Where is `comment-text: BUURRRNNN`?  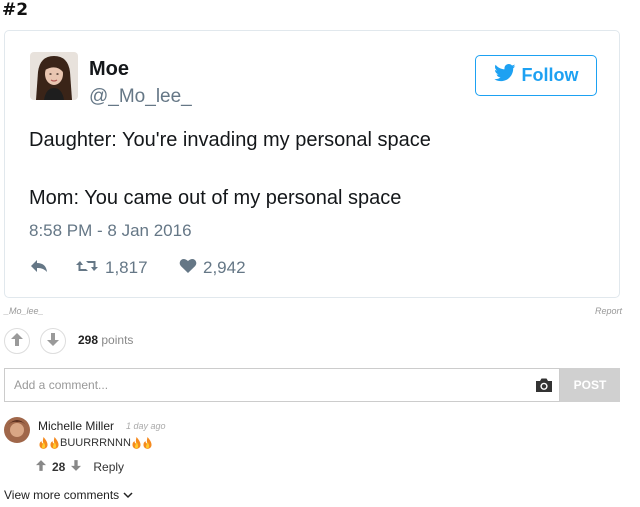
comment-text: BUURRRNNN is located at coordinates (95, 443).